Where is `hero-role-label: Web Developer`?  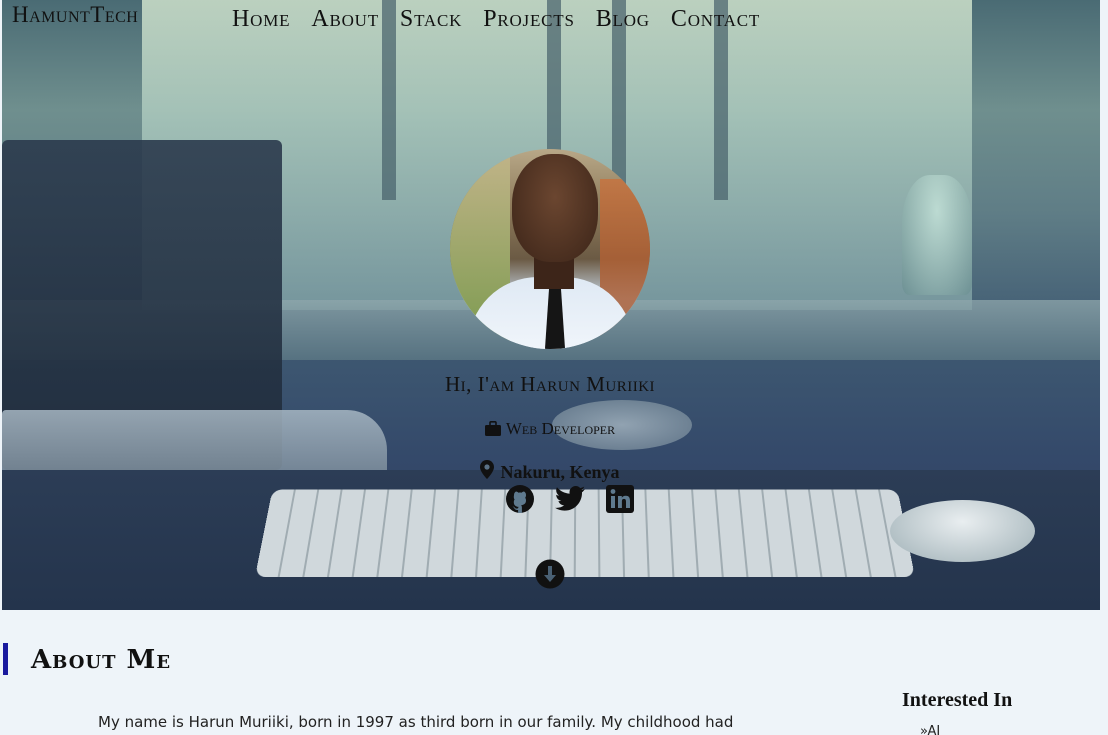 hero-role-label: Web Developer is located at coordinates (560, 428).